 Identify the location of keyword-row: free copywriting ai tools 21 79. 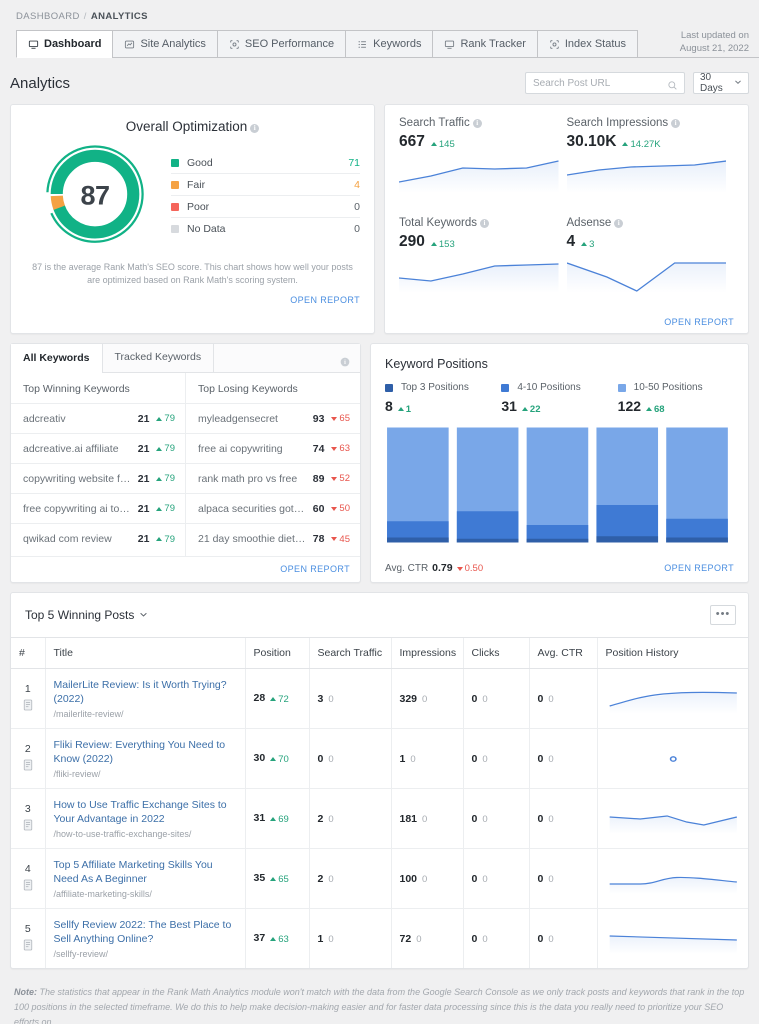
(98, 509).